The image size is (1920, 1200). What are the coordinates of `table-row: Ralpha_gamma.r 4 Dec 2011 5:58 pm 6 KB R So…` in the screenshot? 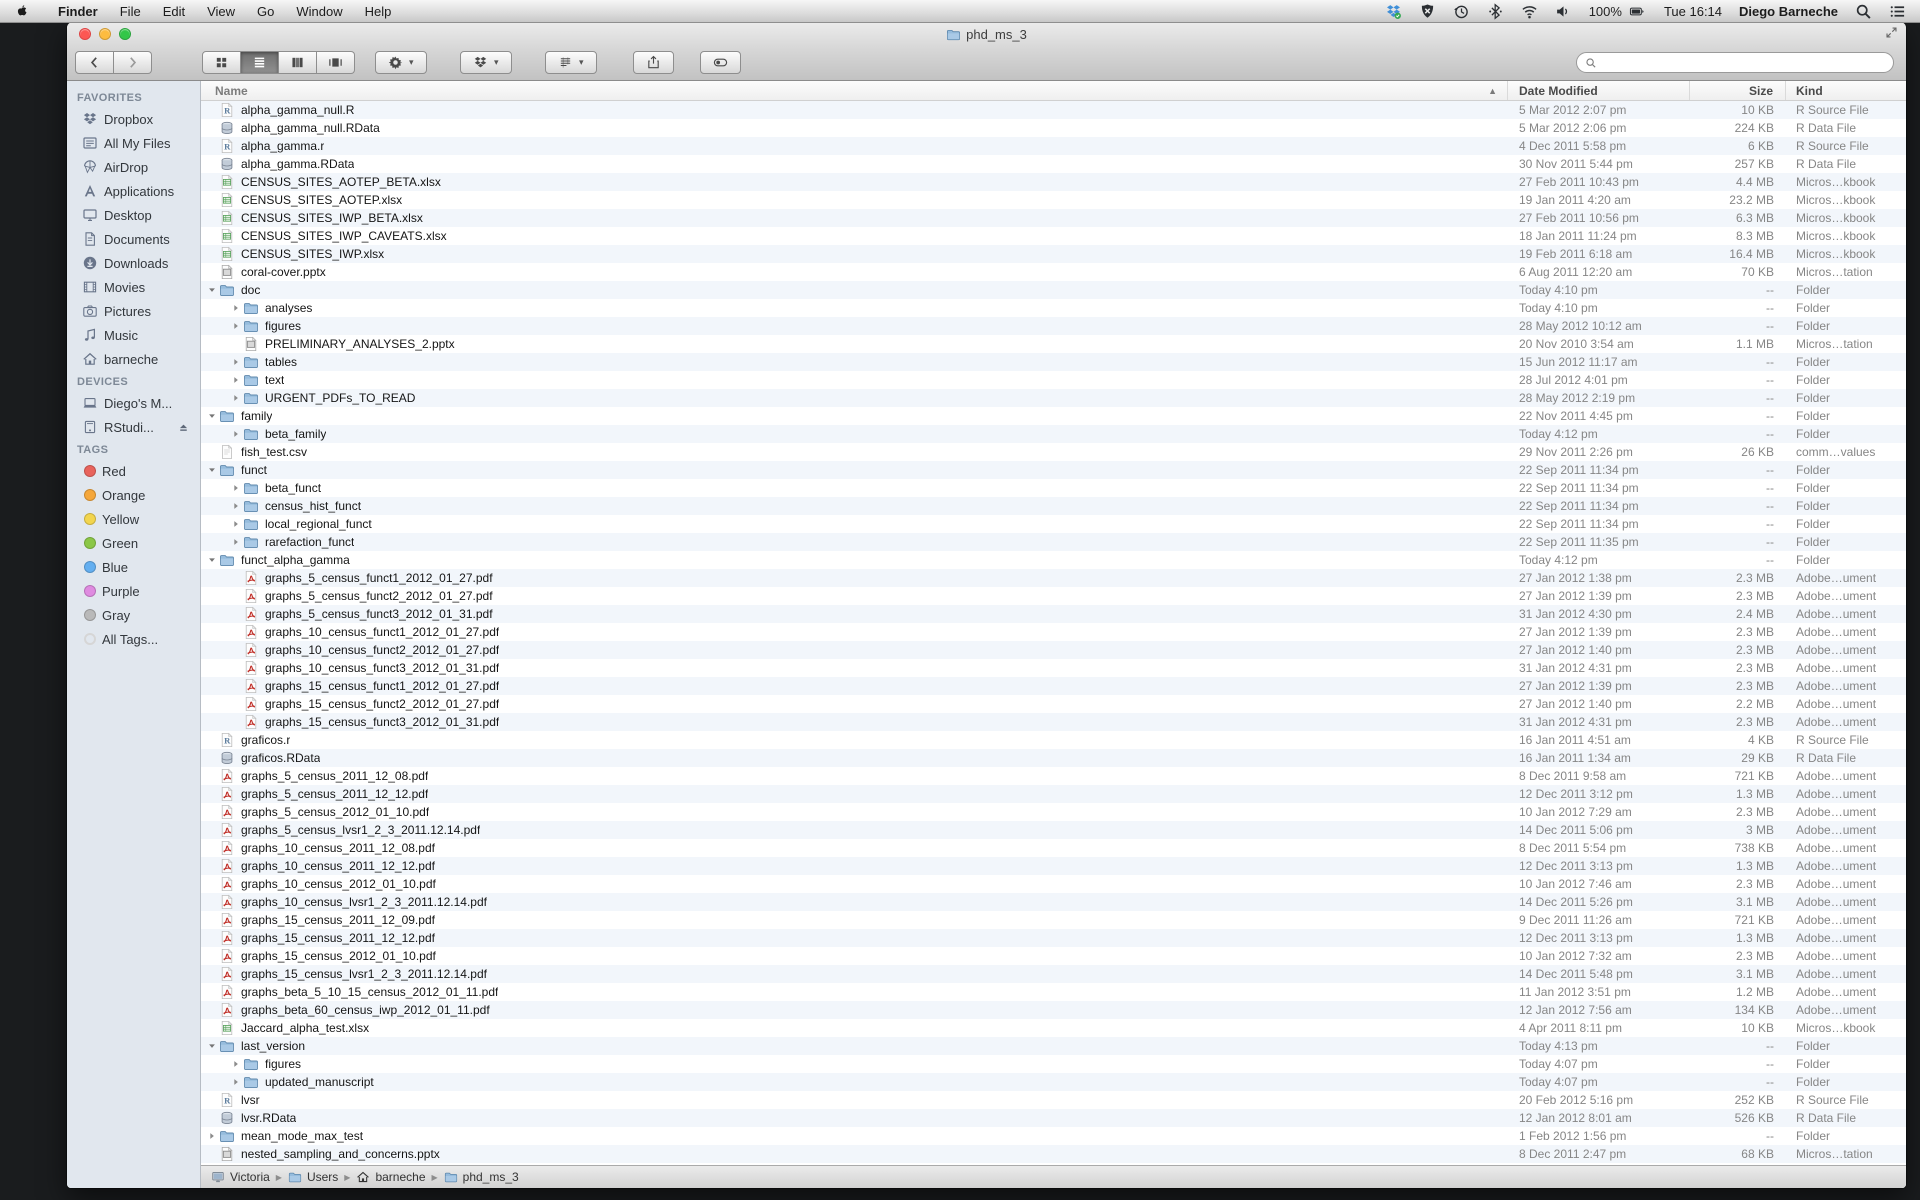 It's located at (1053, 146).